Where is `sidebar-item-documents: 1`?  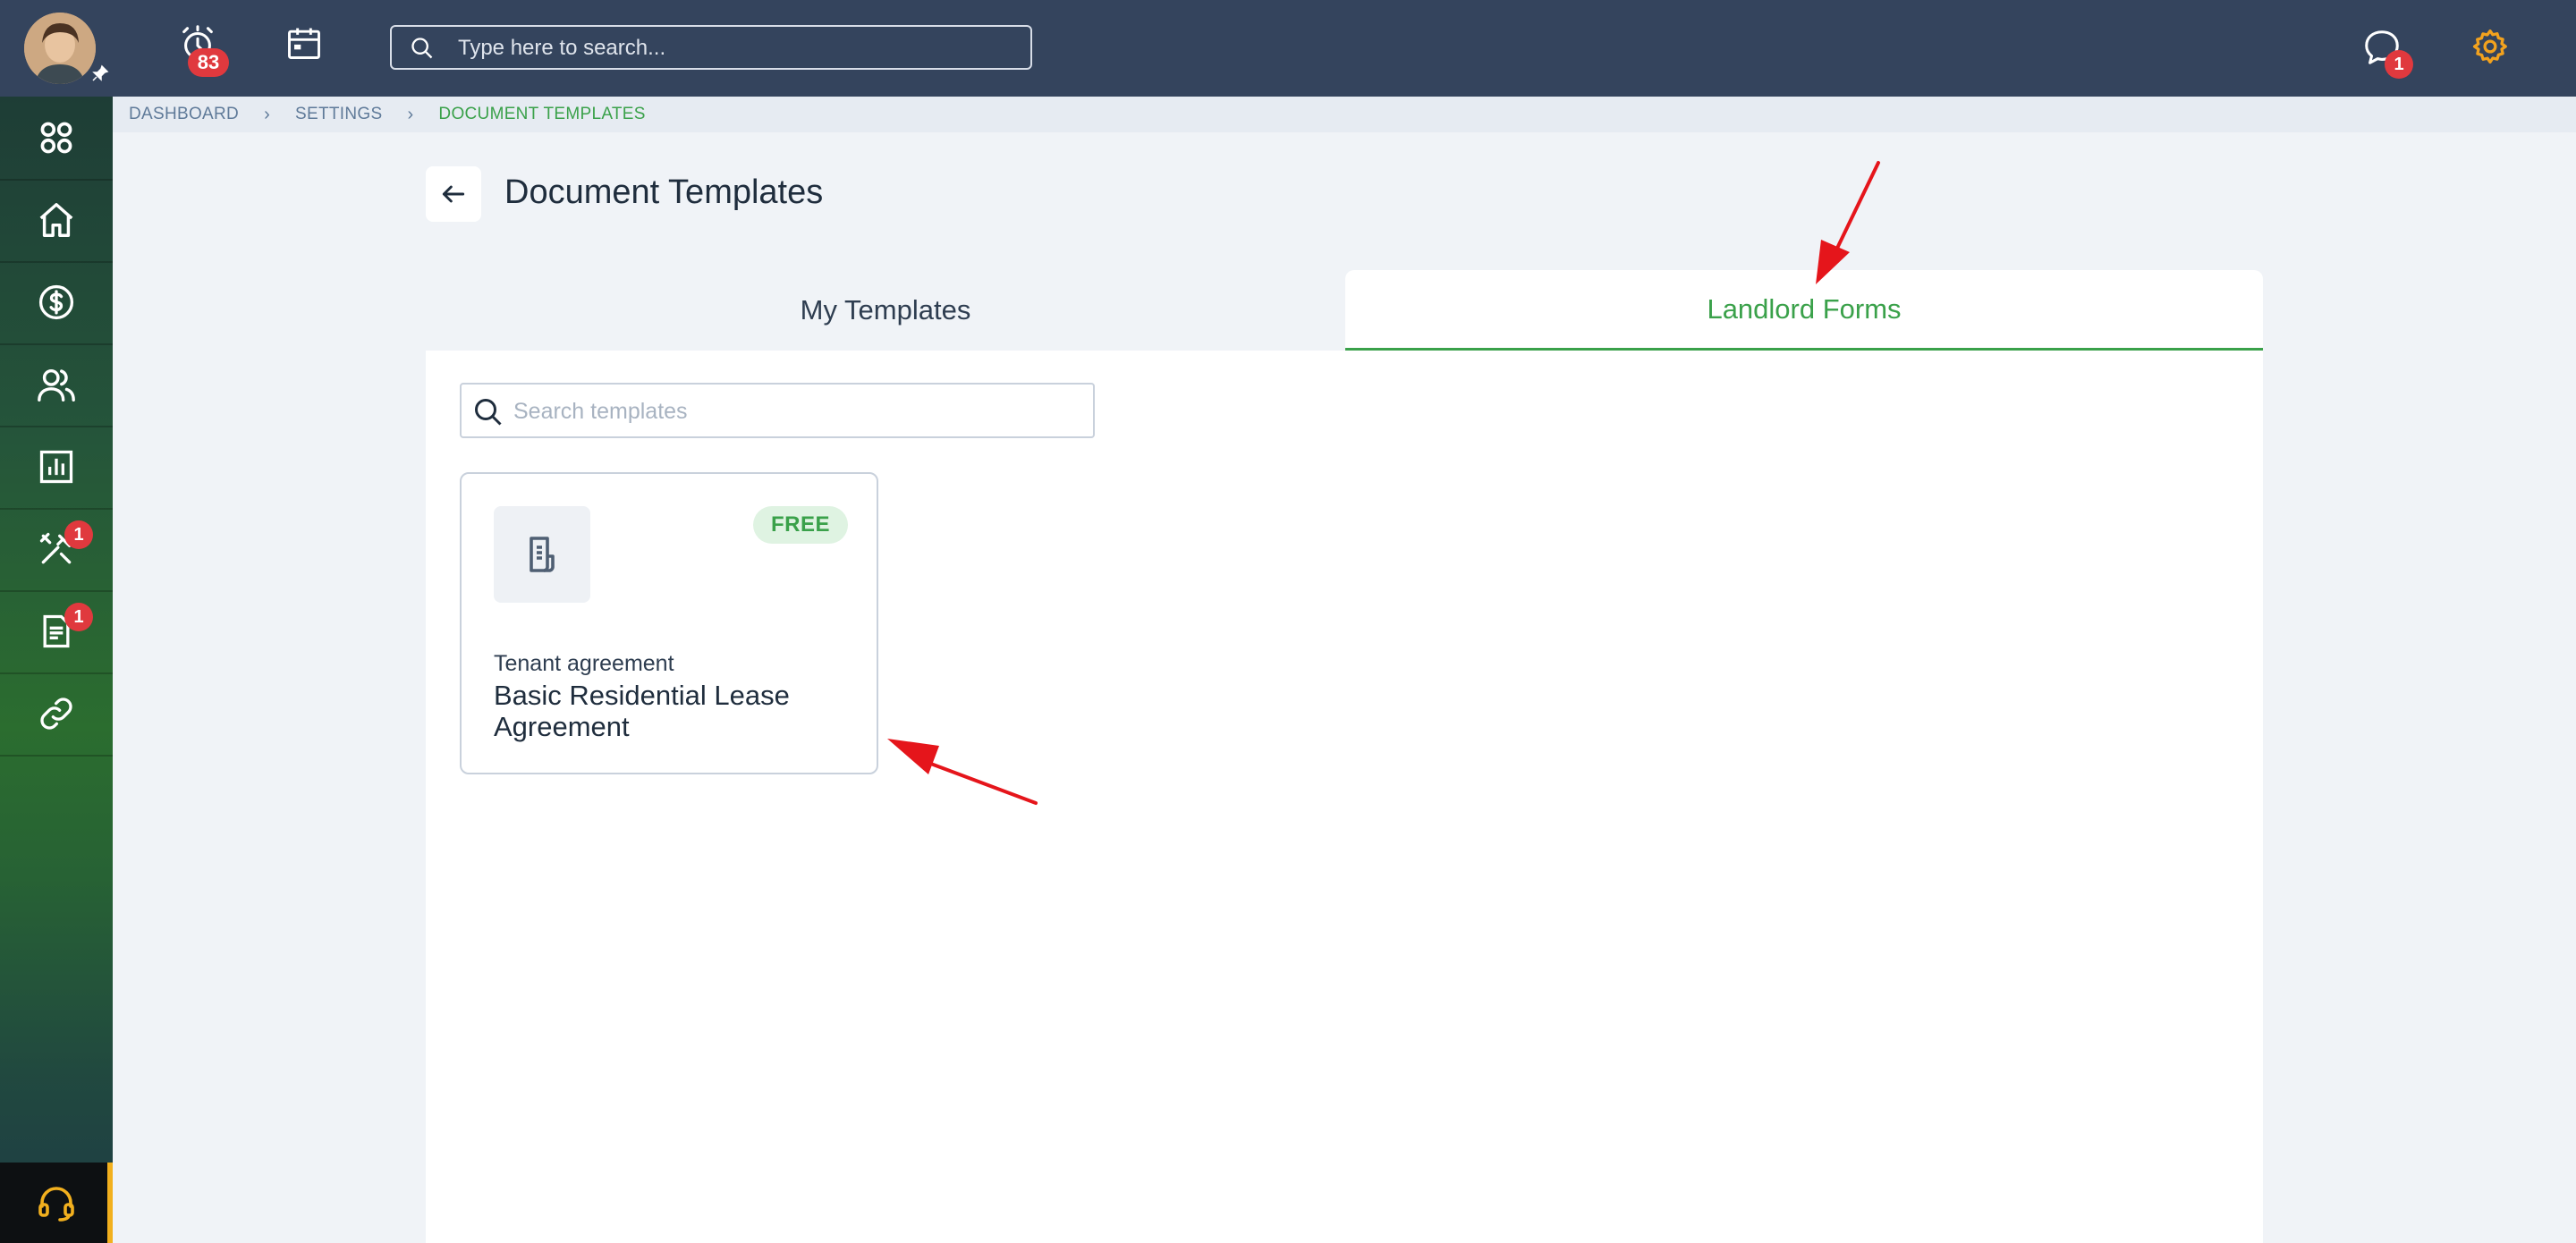 sidebar-item-documents: 1 is located at coordinates (56, 632).